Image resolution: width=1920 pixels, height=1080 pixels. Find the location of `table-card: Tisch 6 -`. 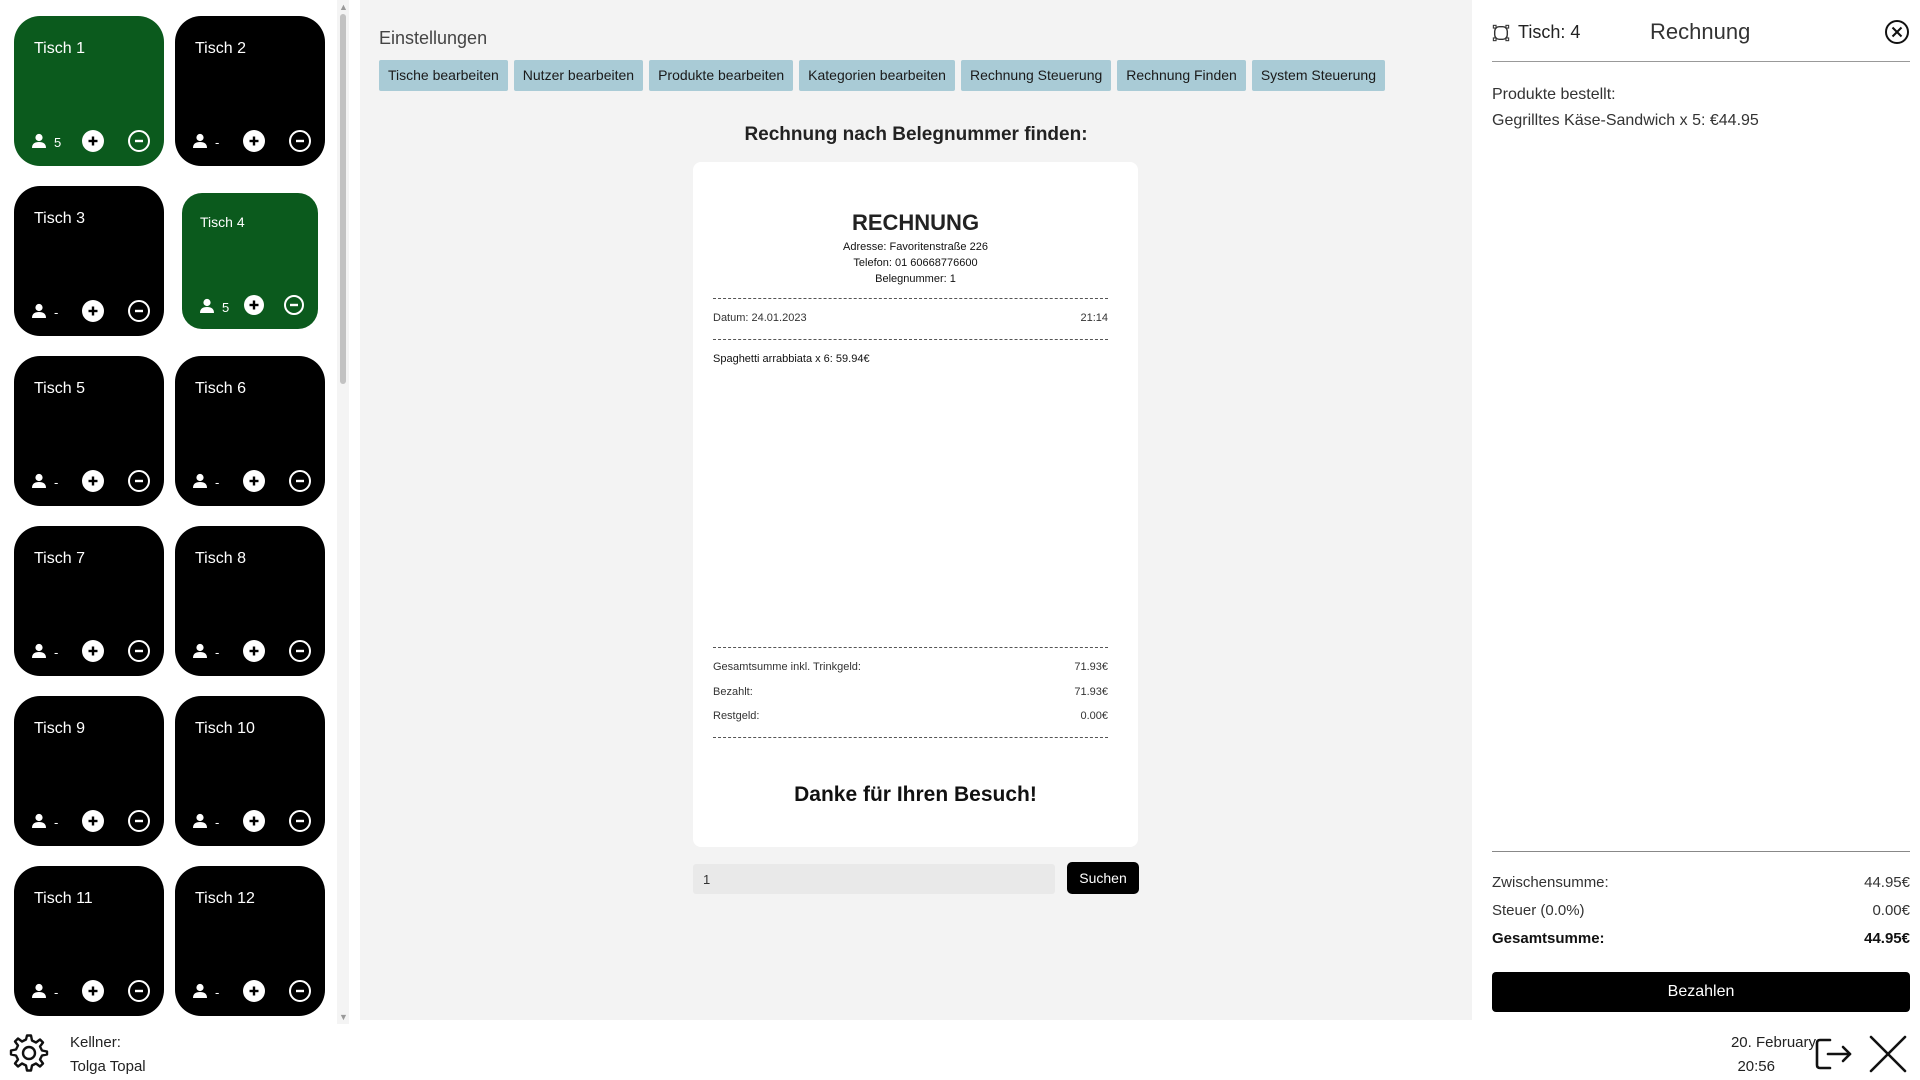

table-card: Tisch 6 - is located at coordinates (250, 431).